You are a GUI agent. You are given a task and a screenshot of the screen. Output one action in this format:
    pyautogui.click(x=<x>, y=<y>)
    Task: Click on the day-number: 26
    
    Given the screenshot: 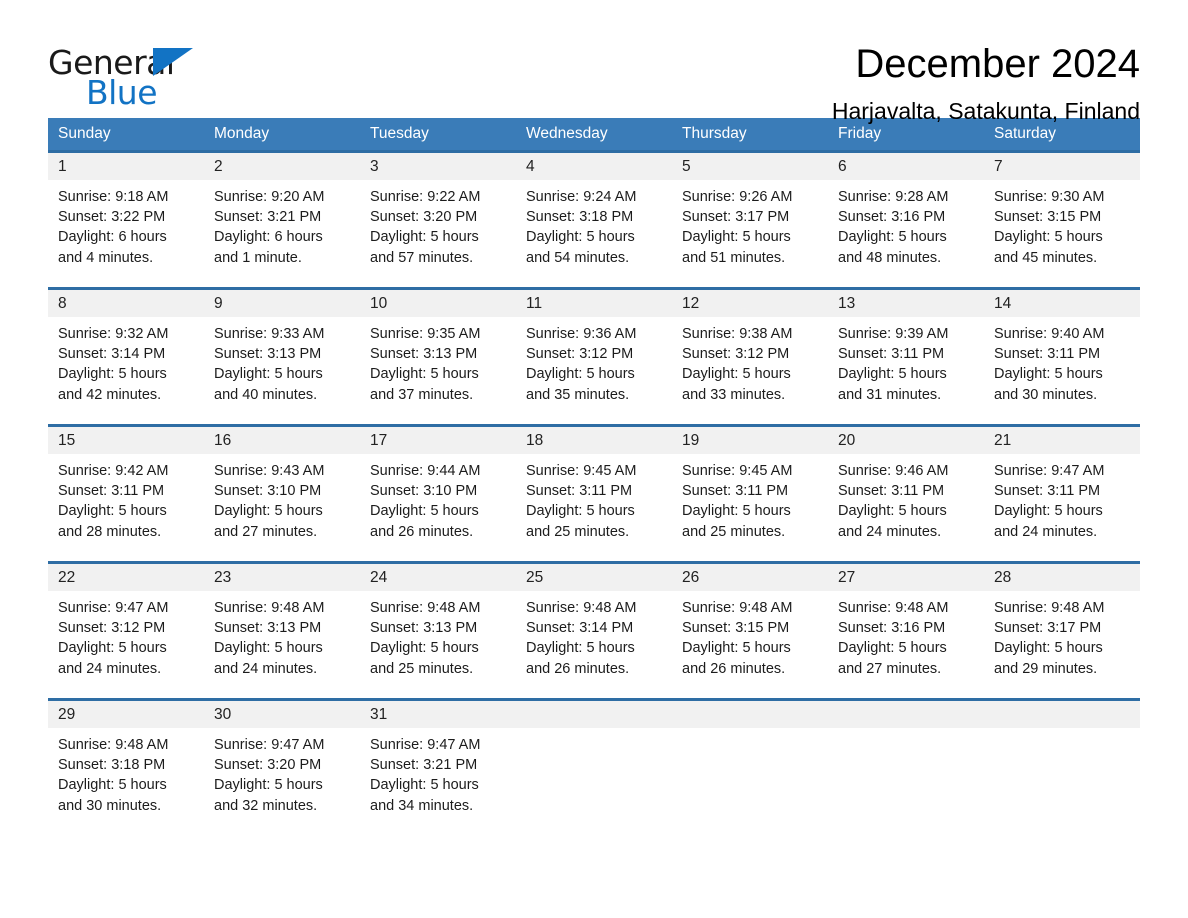 What is the action you would take?
    pyautogui.click(x=750, y=577)
    